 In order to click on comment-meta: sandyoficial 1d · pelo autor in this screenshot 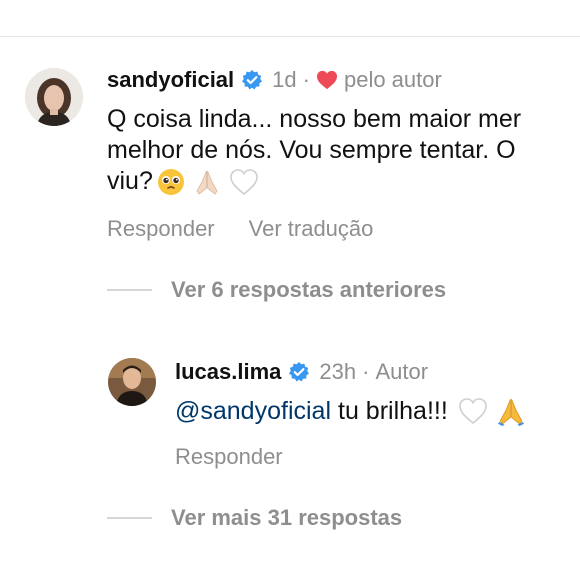, I will do `click(274, 80)`.